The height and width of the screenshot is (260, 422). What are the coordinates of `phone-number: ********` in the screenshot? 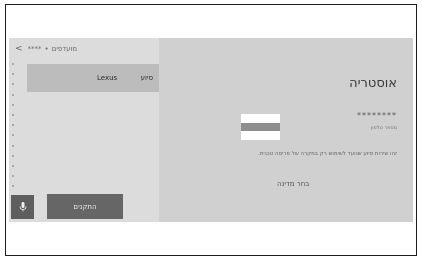 It's located at (377, 115).